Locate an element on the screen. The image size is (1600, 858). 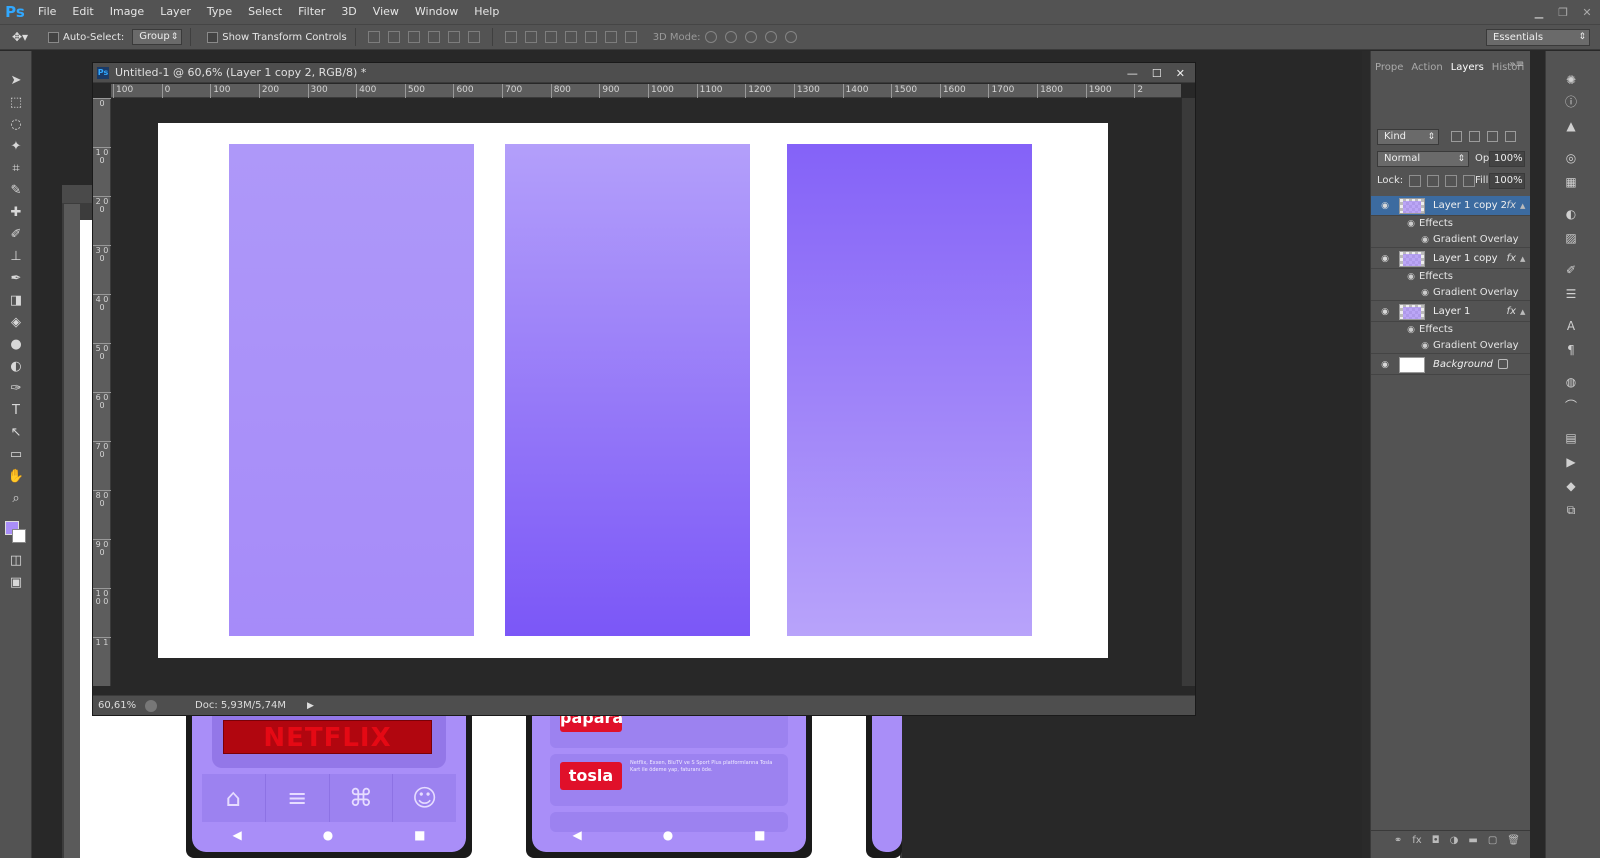
move-tool-preset-icon: ✥▾ is located at coordinates (20, 37).